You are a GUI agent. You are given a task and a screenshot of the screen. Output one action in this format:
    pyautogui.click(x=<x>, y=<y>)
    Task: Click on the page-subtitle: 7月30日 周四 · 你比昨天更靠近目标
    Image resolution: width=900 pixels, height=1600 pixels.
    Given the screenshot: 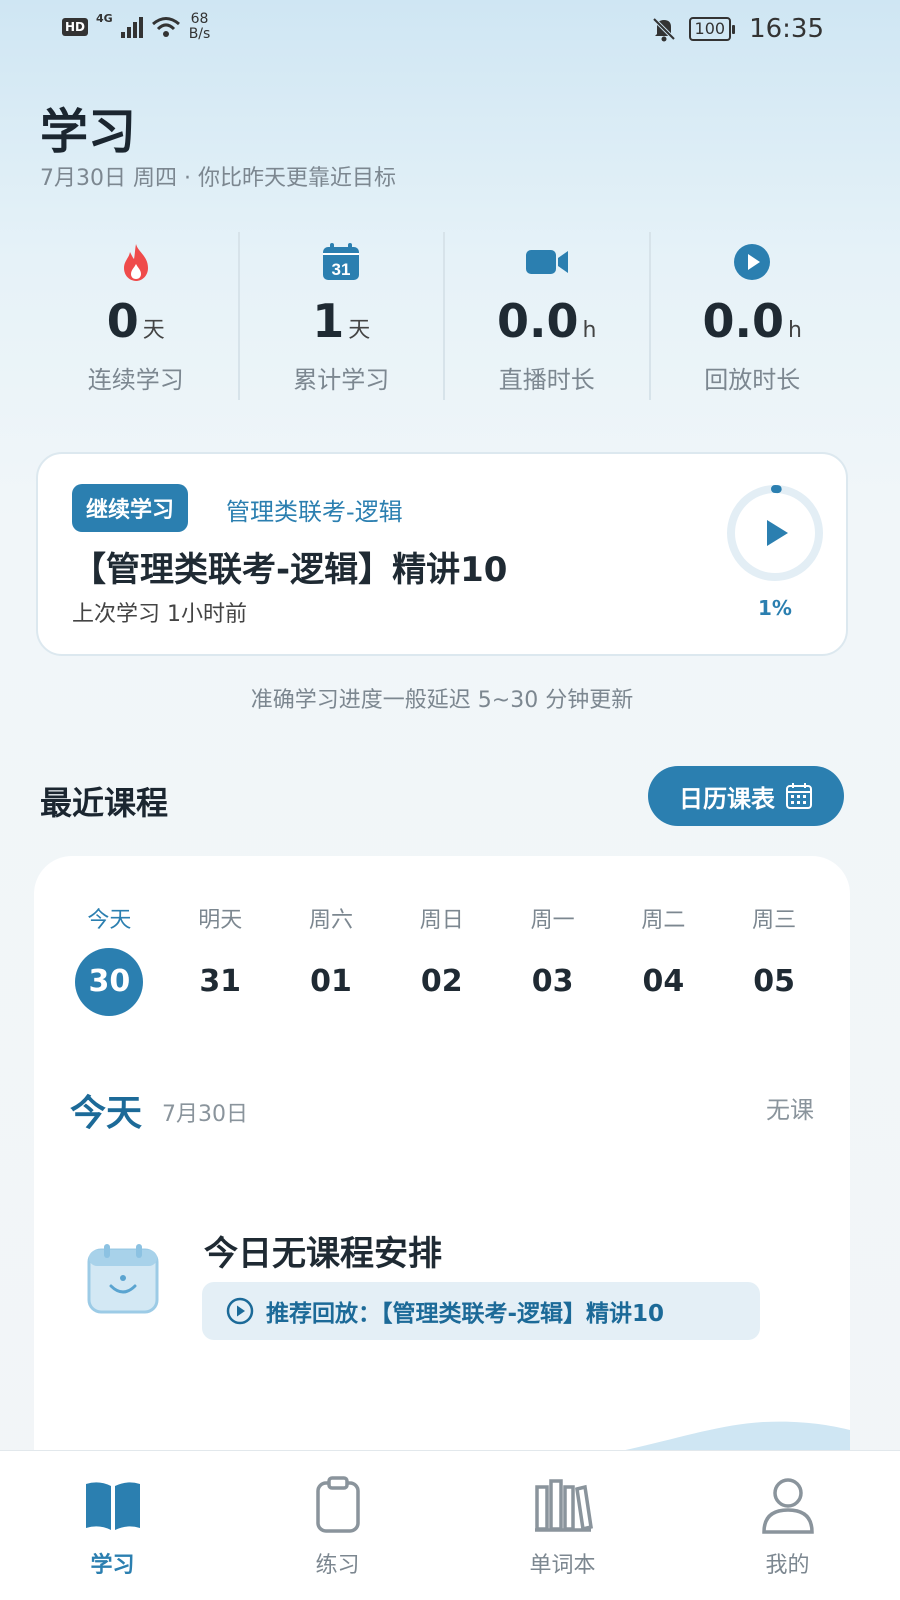 What is the action you would take?
    pyautogui.click(x=218, y=178)
    